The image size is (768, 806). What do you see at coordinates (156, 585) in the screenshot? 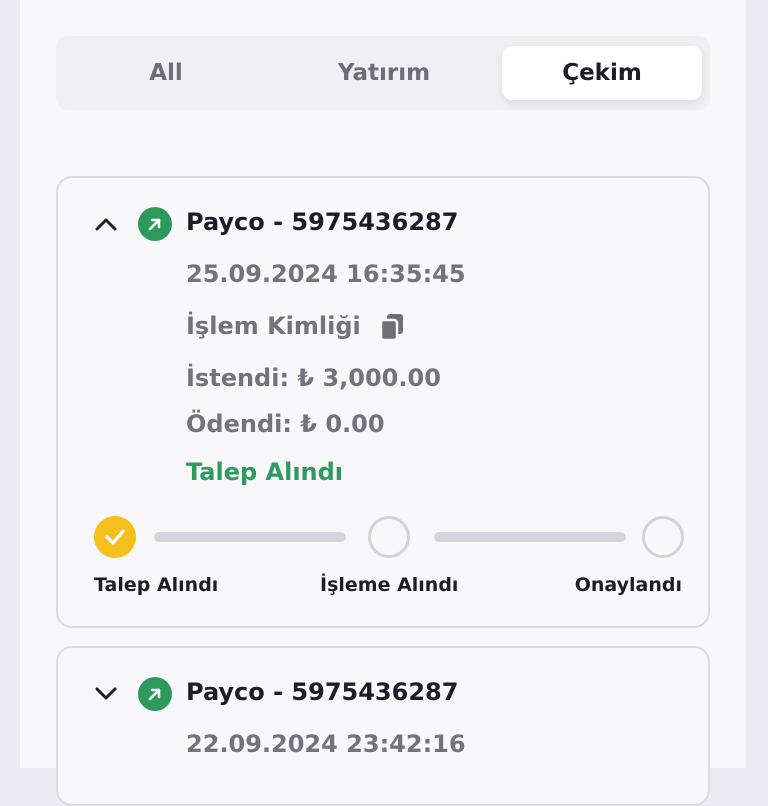
I see `step-label: Talep Alındı` at bounding box center [156, 585].